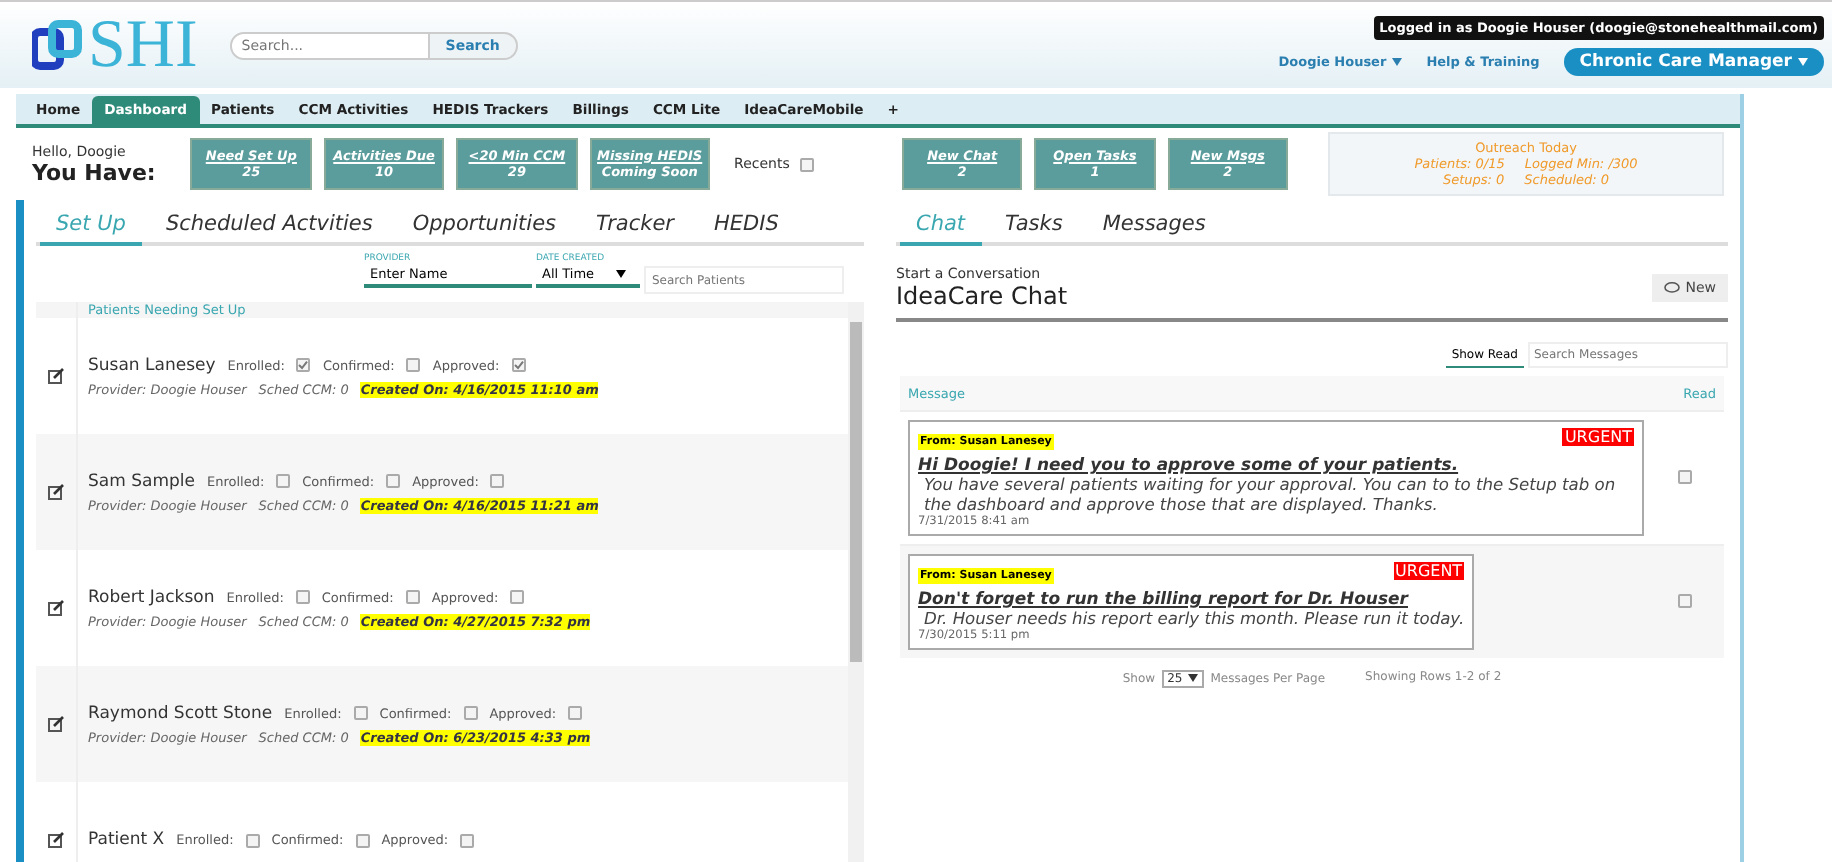 The image size is (1832, 862). I want to click on tab: Messages, so click(1154, 229).